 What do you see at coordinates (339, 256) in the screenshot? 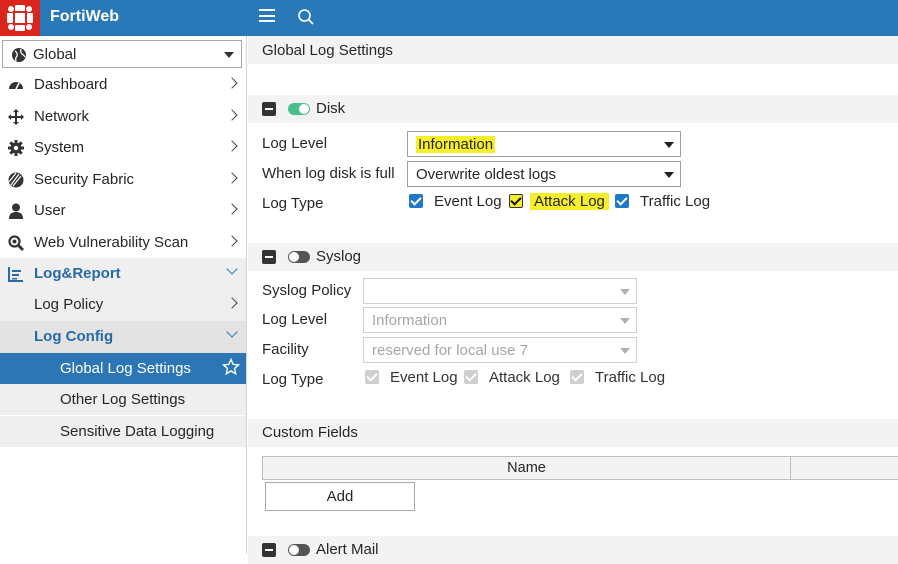
I see `syslog-section-title: Syslog` at bounding box center [339, 256].